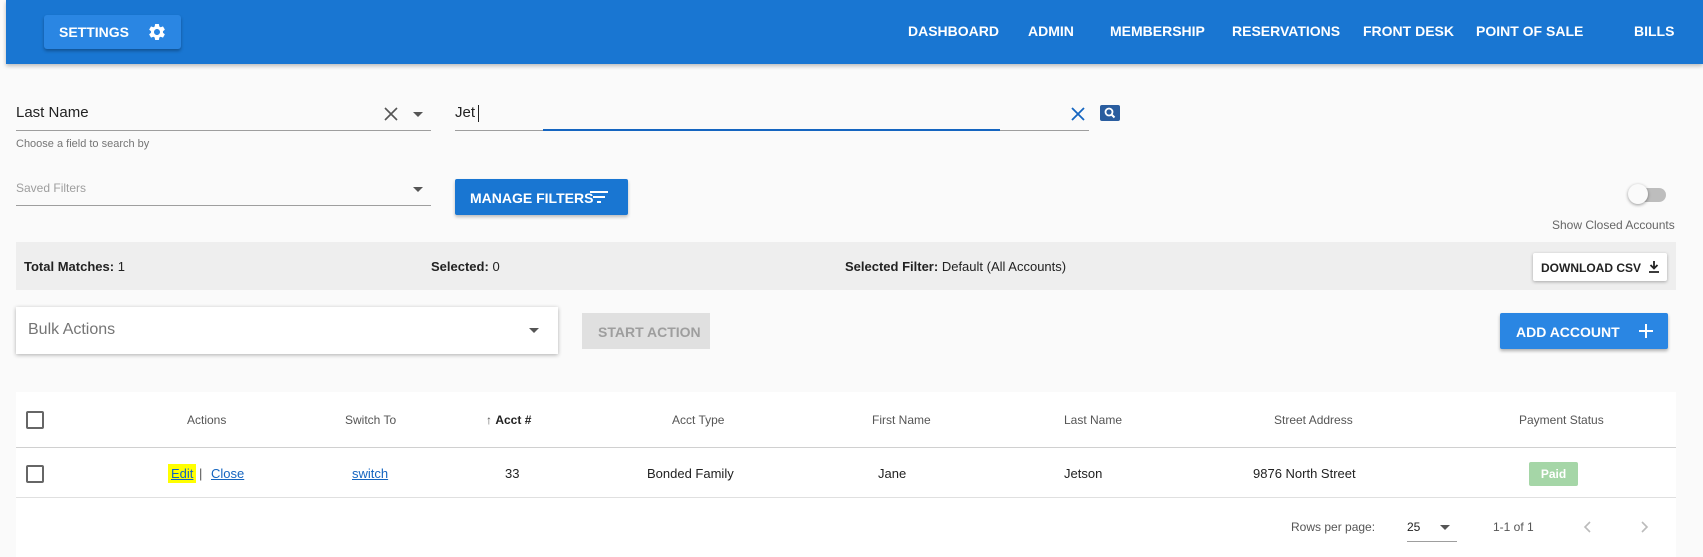 The height and width of the screenshot is (557, 1703). Describe the element at coordinates (1654, 267) in the screenshot. I see `download-icon` at that location.